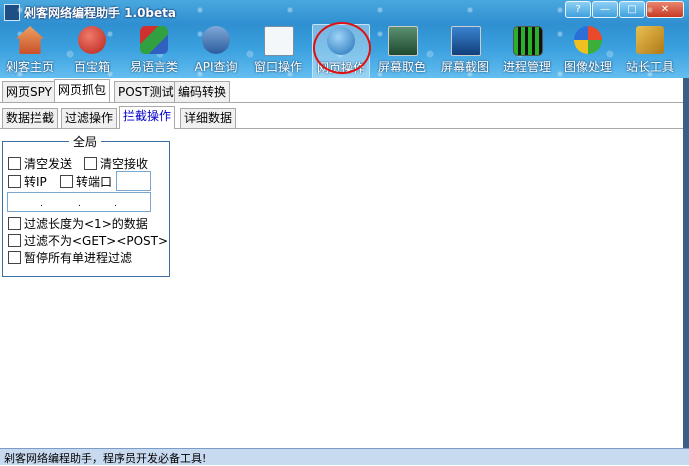 Image resolution: width=689 pixels, height=466 pixels. I want to click on checkbox-label: 过滤不为<GET><POST>, so click(96, 241).